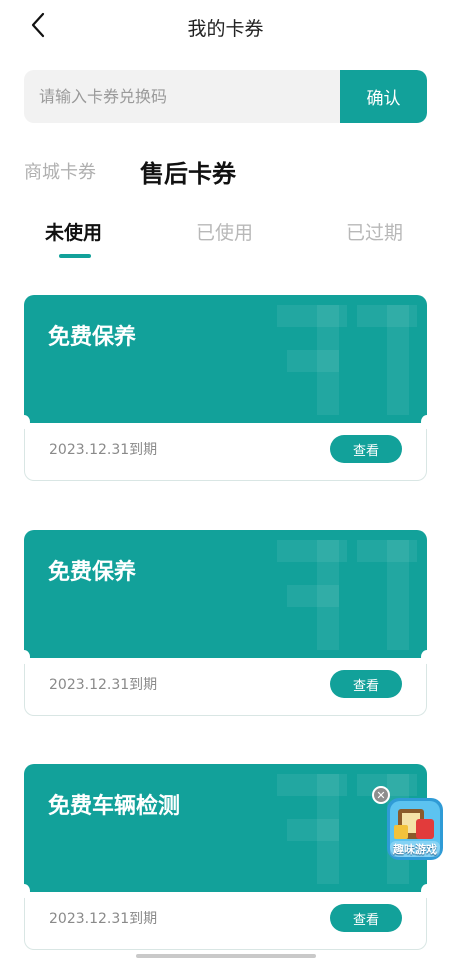 The width and height of the screenshot is (451, 960). Describe the element at coordinates (225, 29) in the screenshot. I see `page-title: 我的卡券` at that location.